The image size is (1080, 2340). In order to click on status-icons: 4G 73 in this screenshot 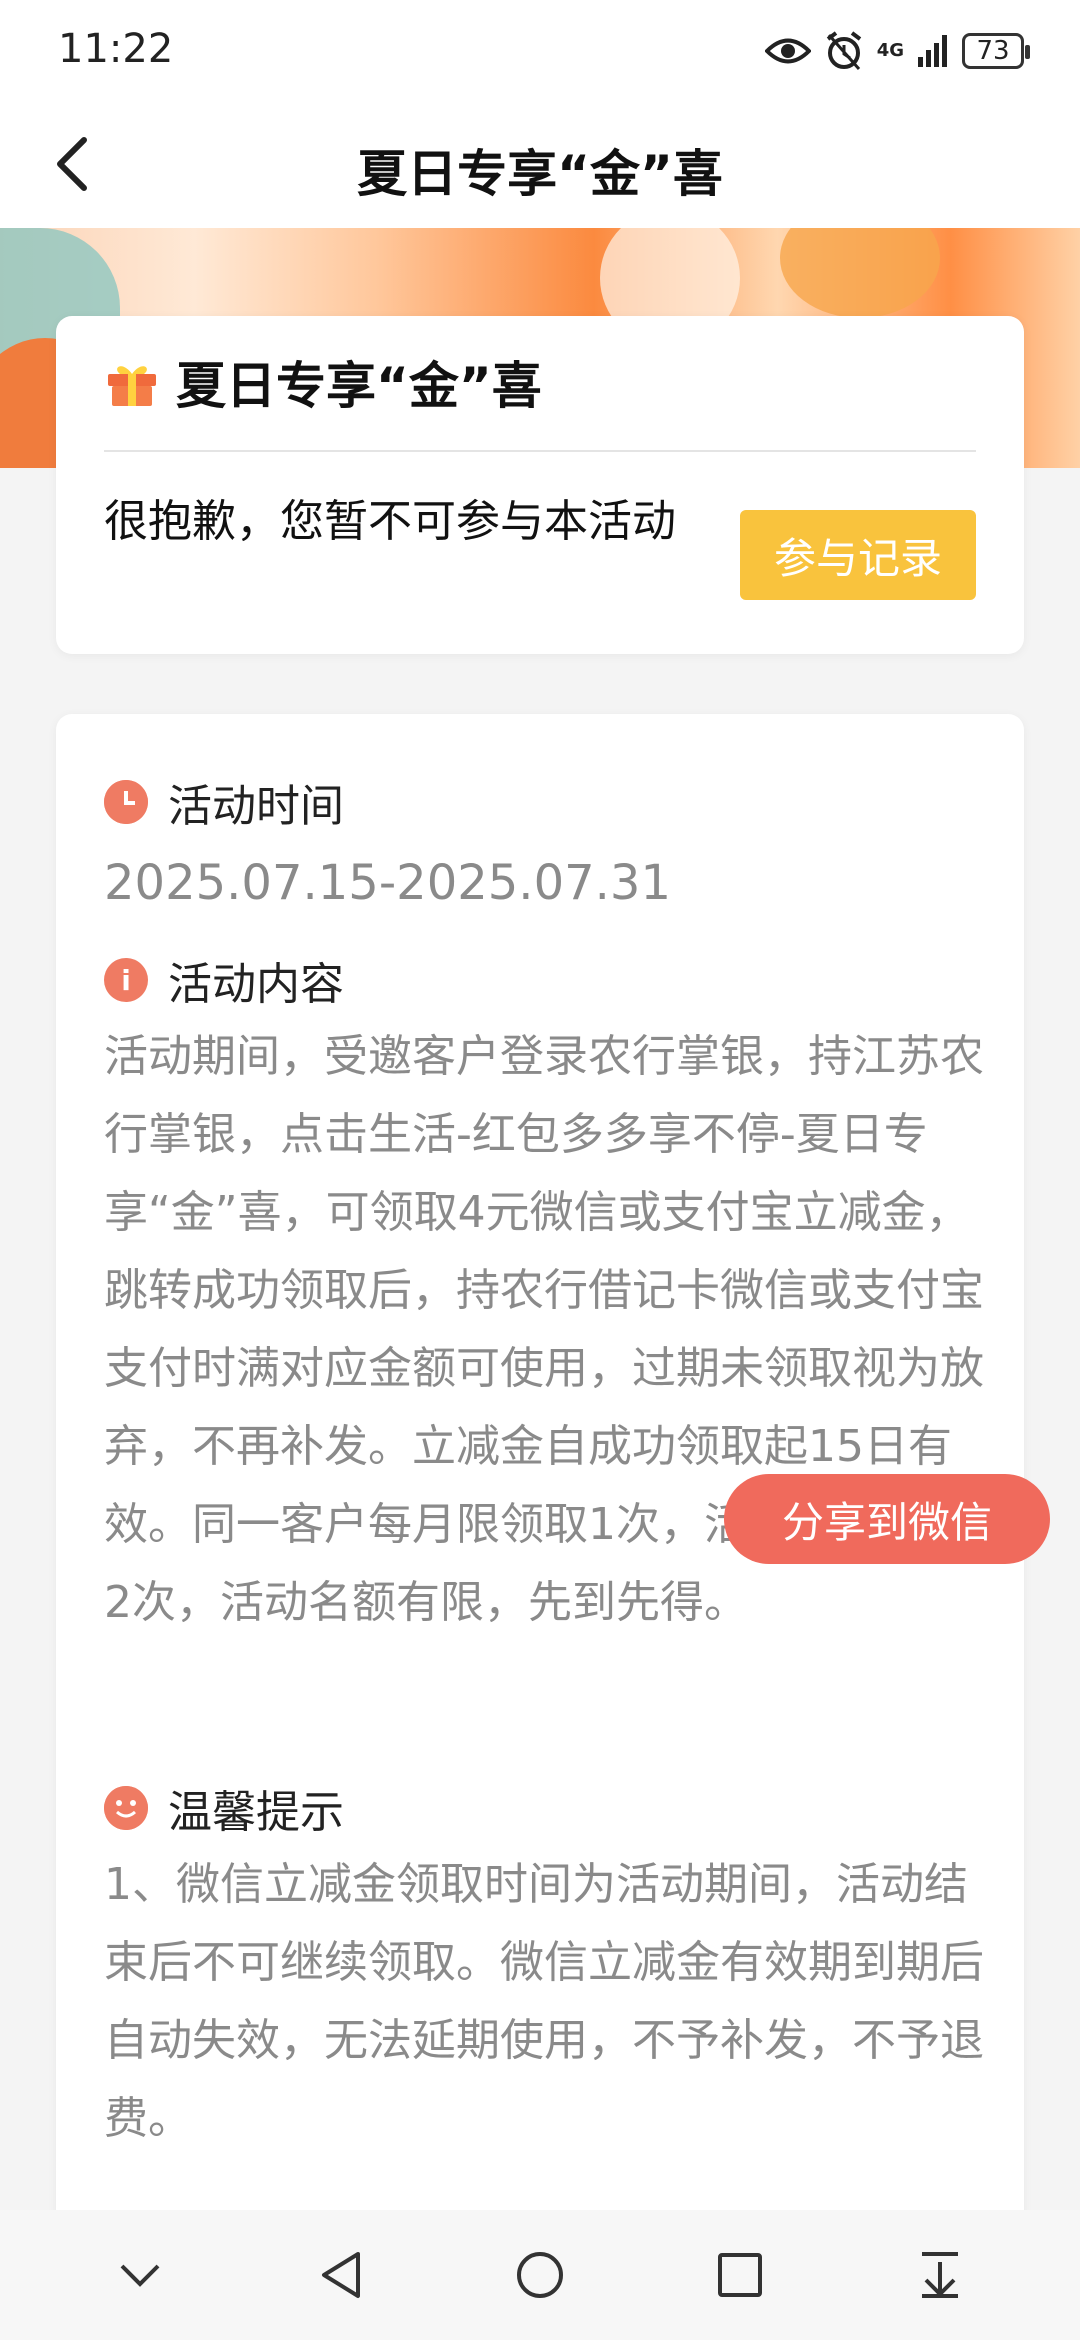, I will do `click(897, 51)`.